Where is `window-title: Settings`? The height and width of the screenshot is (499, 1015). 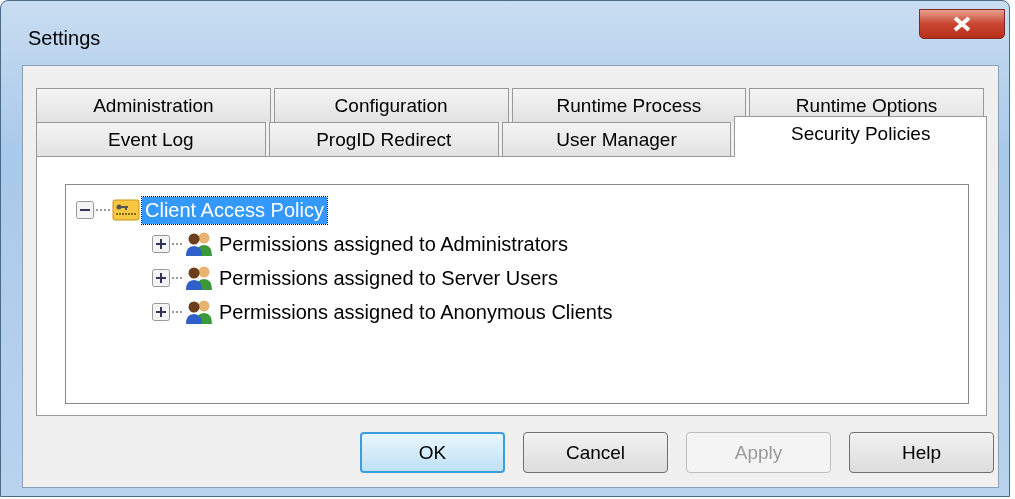
window-title: Settings is located at coordinates (64, 38).